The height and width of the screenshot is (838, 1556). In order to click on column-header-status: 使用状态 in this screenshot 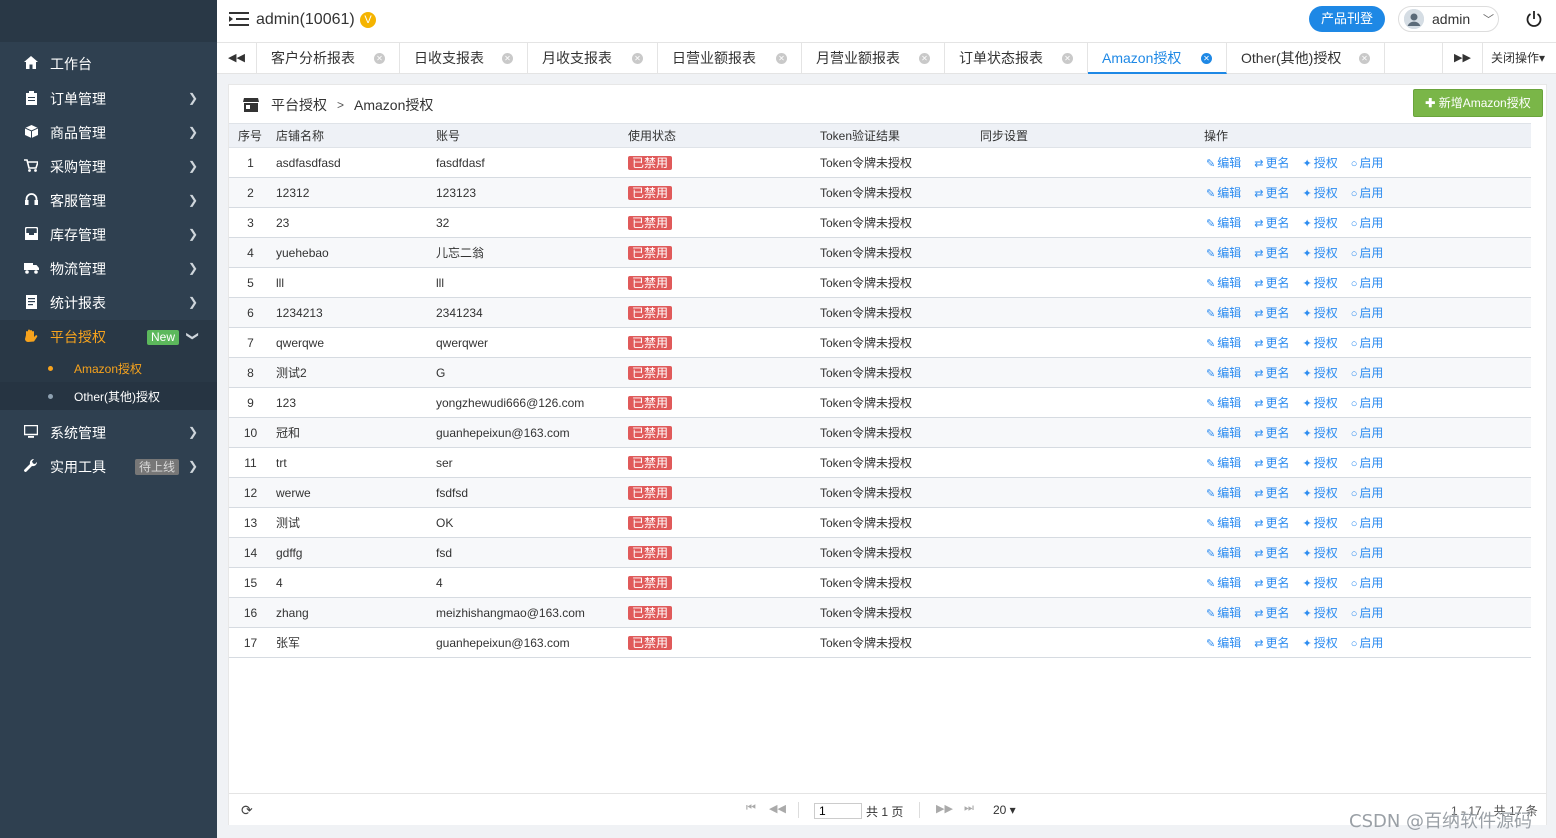, I will do `click(720, 135)`.